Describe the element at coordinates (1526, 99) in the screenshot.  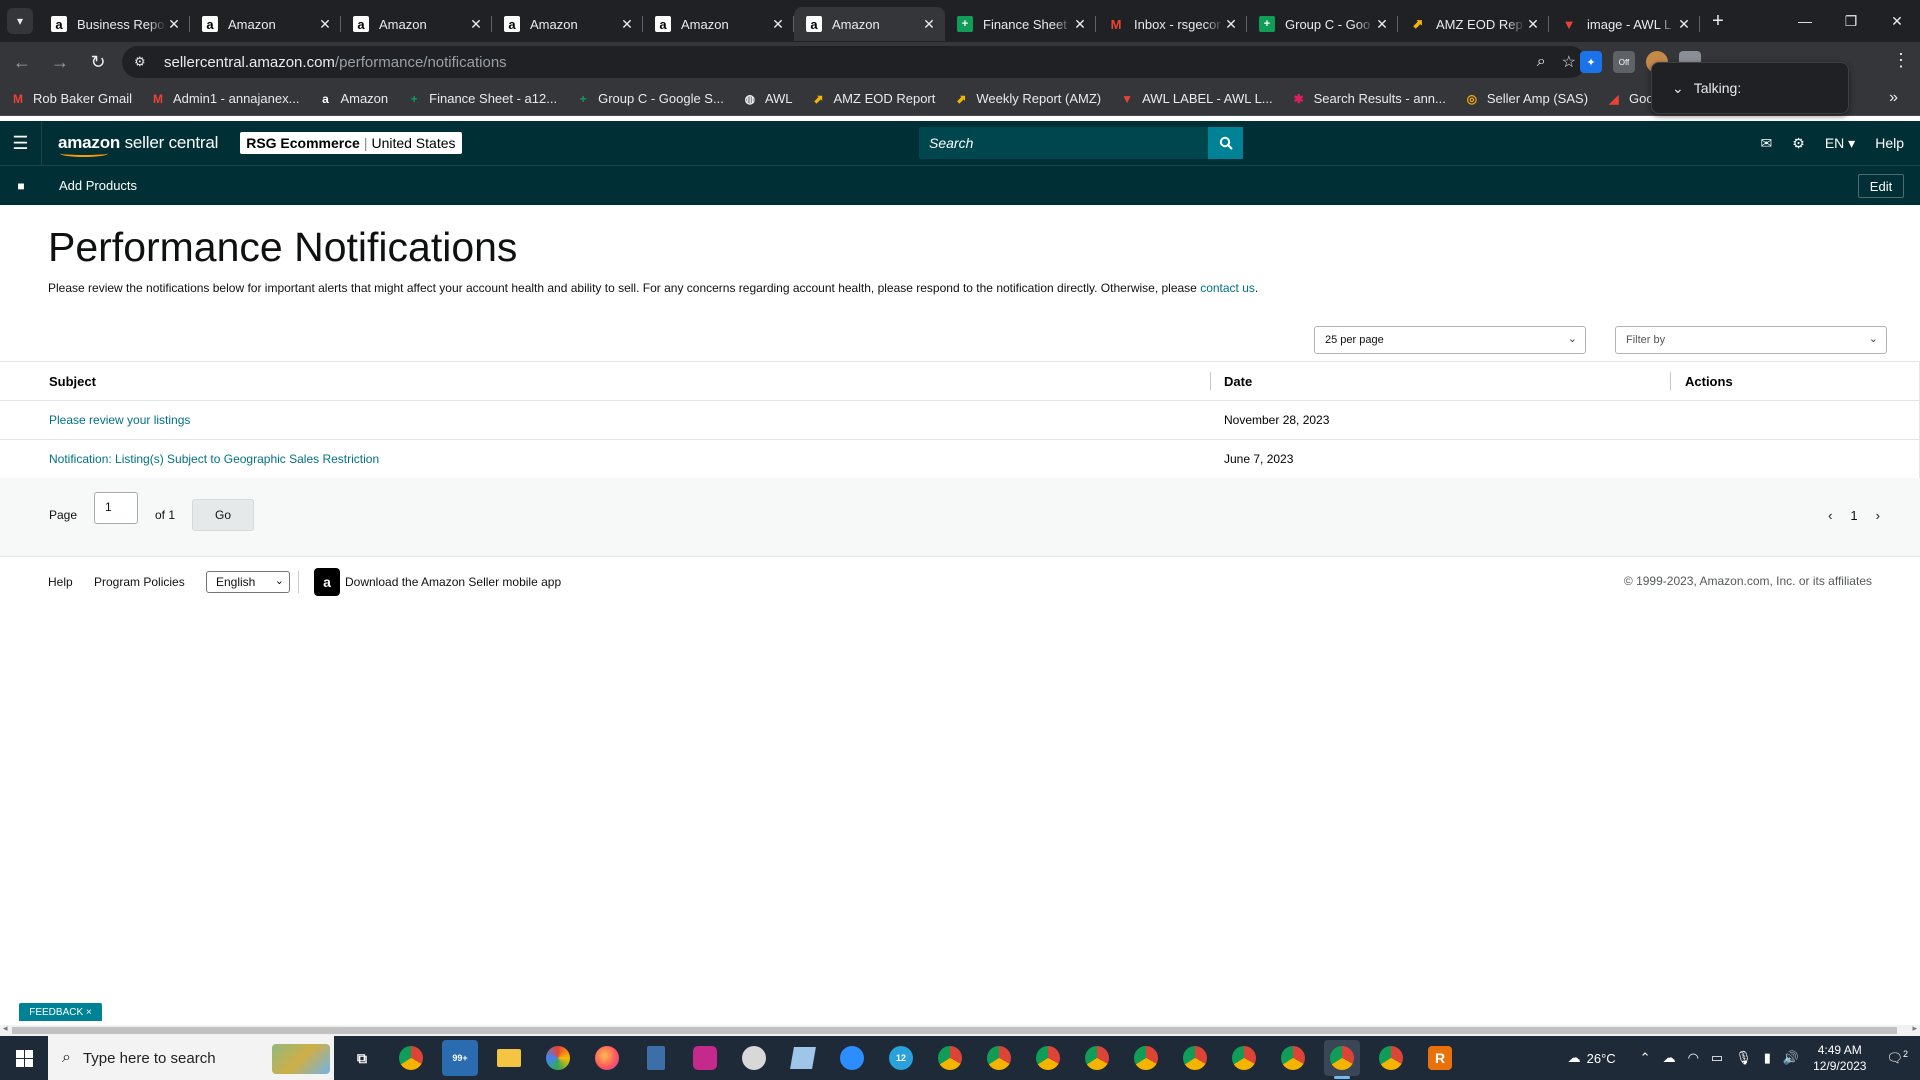
I see `bookmark-item: ◎ Seller Amp (SAS)` at that location.